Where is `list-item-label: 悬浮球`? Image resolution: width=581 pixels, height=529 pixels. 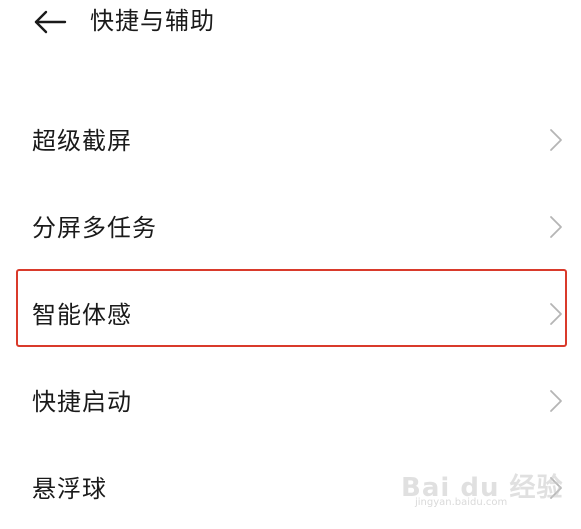
list-item-label: 悬浮球 is located at coordinates (69, 489).